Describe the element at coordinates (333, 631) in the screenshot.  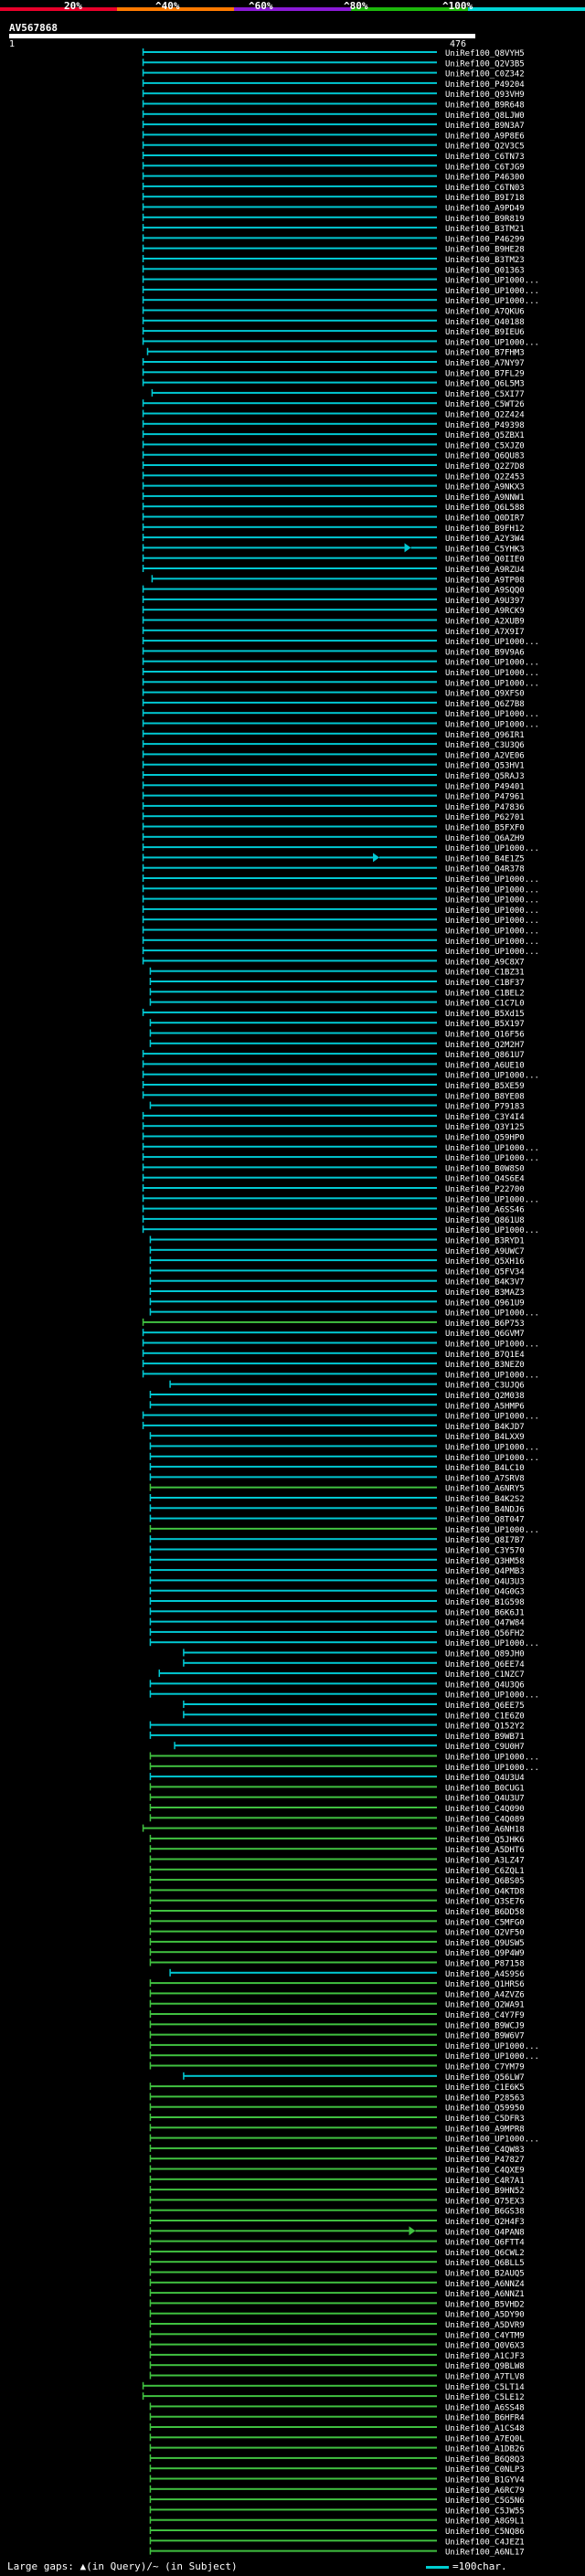
I see `hit-row: UniRef100_A7X9I7` at that location.